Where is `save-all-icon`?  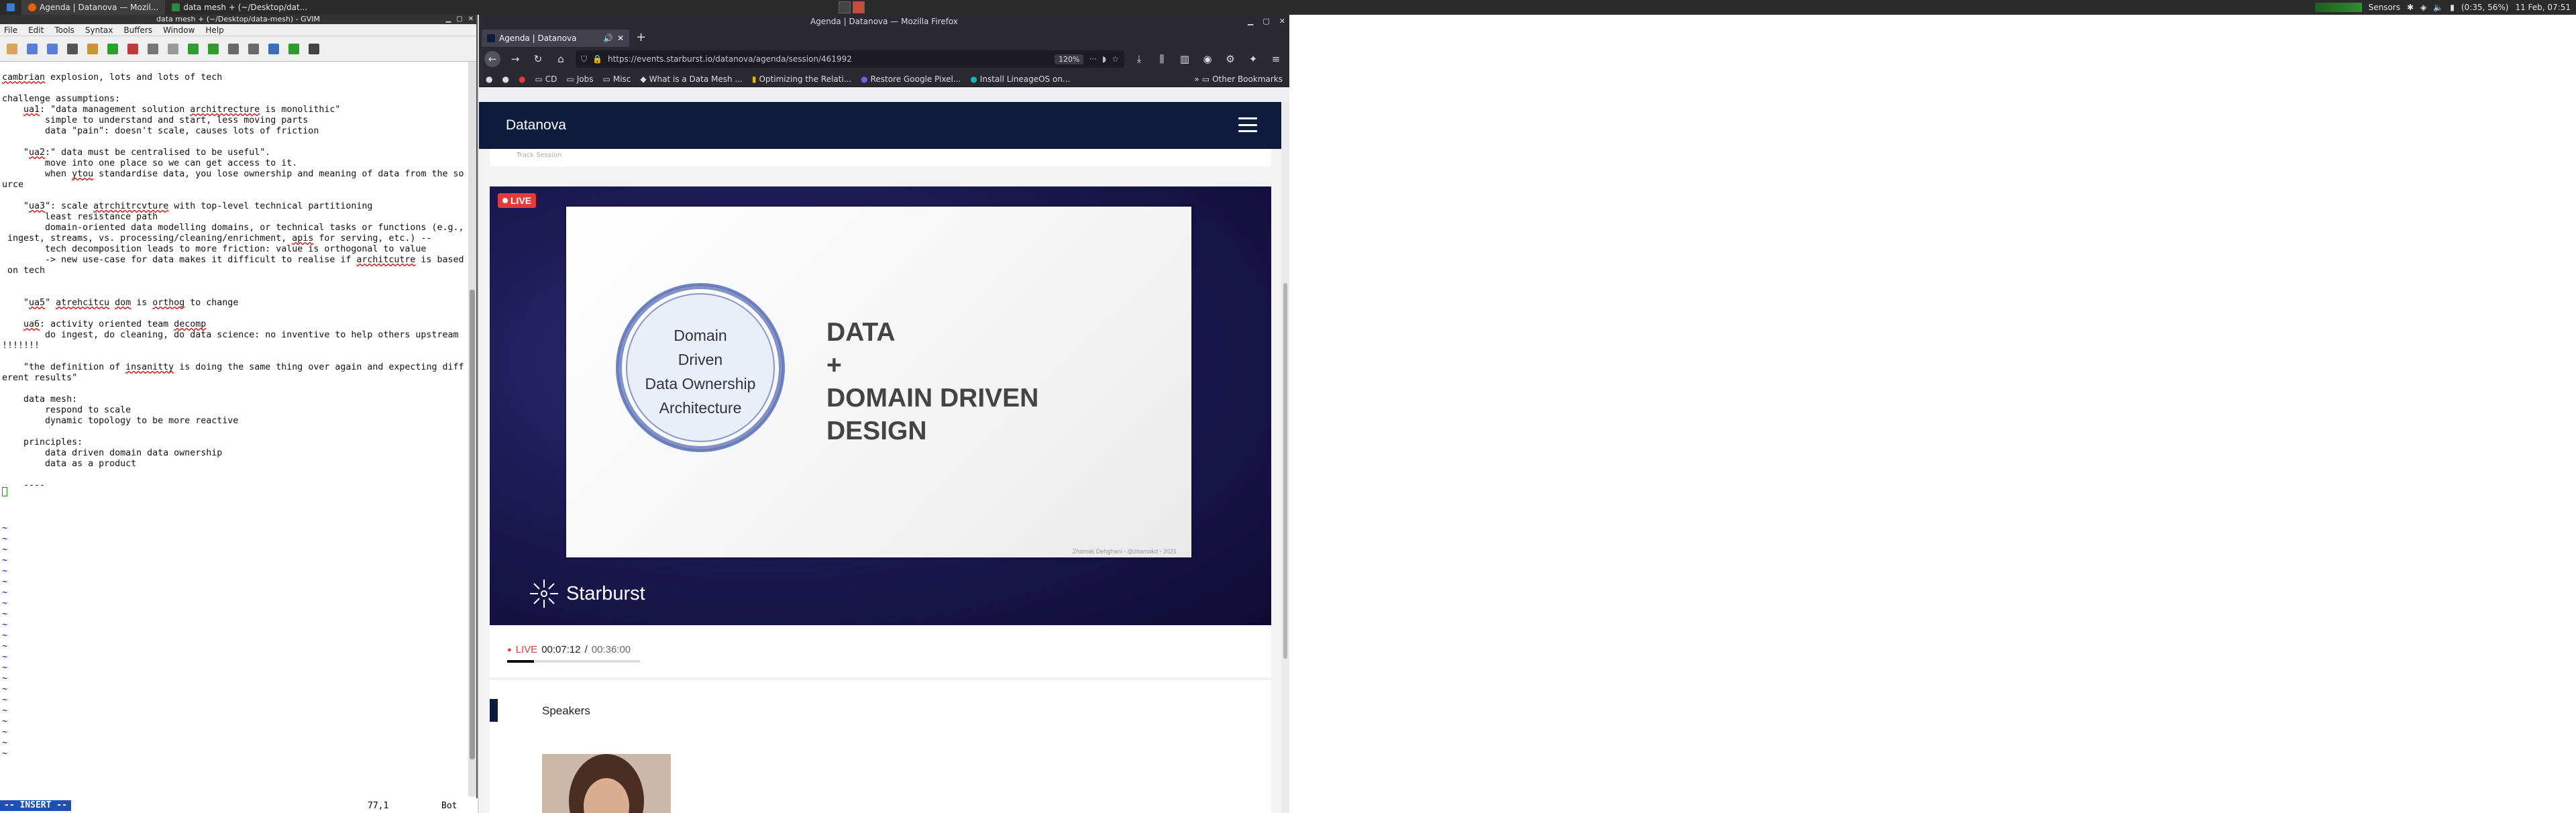
save-all-icon is located at coordinates (52, 48).